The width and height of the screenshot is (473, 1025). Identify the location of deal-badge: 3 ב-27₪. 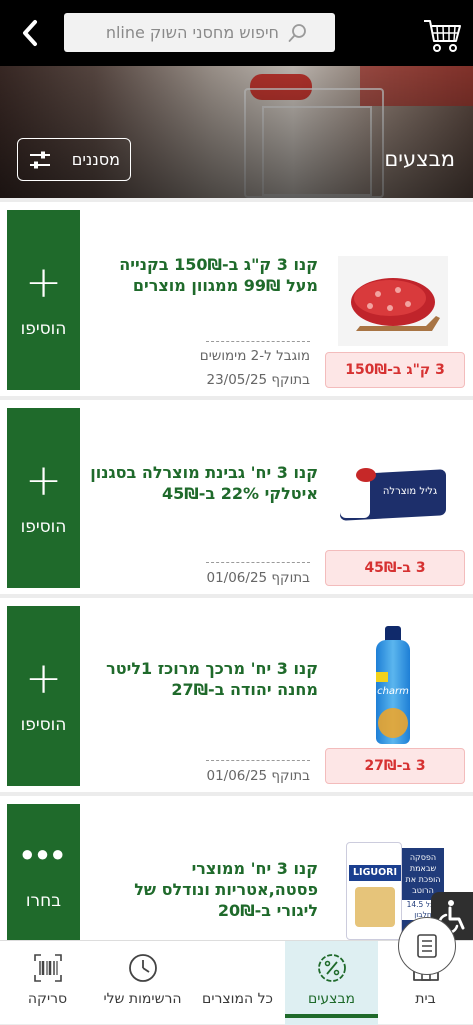
(395, 766).